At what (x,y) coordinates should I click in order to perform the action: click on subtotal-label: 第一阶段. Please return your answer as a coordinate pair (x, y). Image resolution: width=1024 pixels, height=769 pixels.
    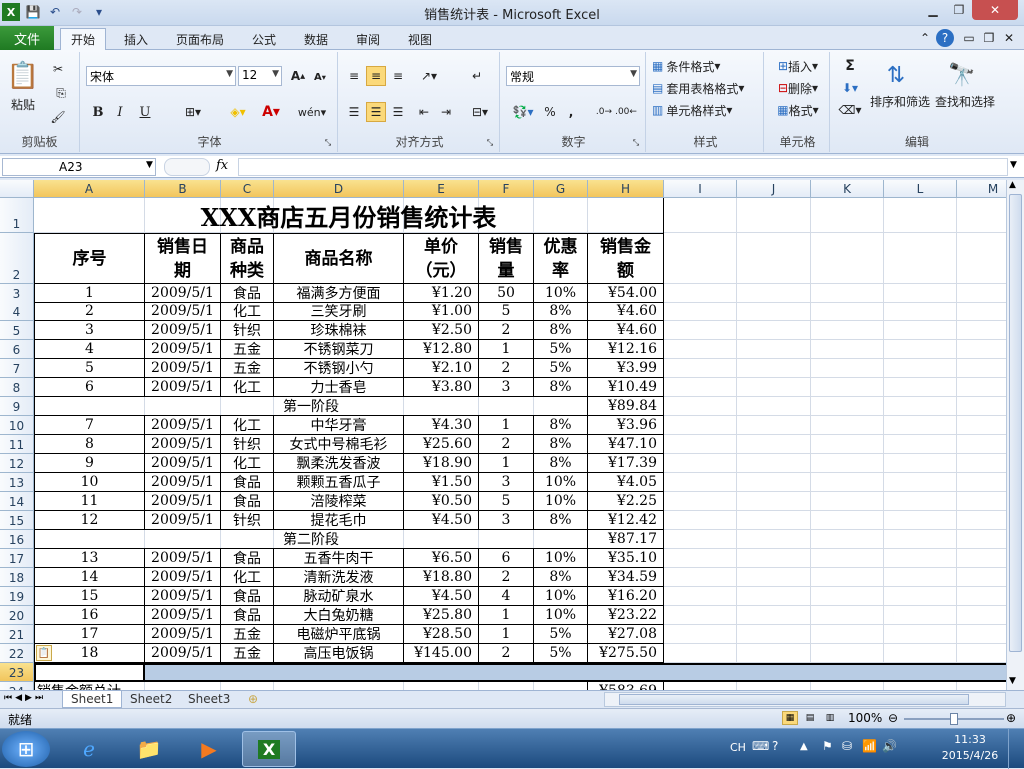
    Looking at the image, I should click on (311, 406).